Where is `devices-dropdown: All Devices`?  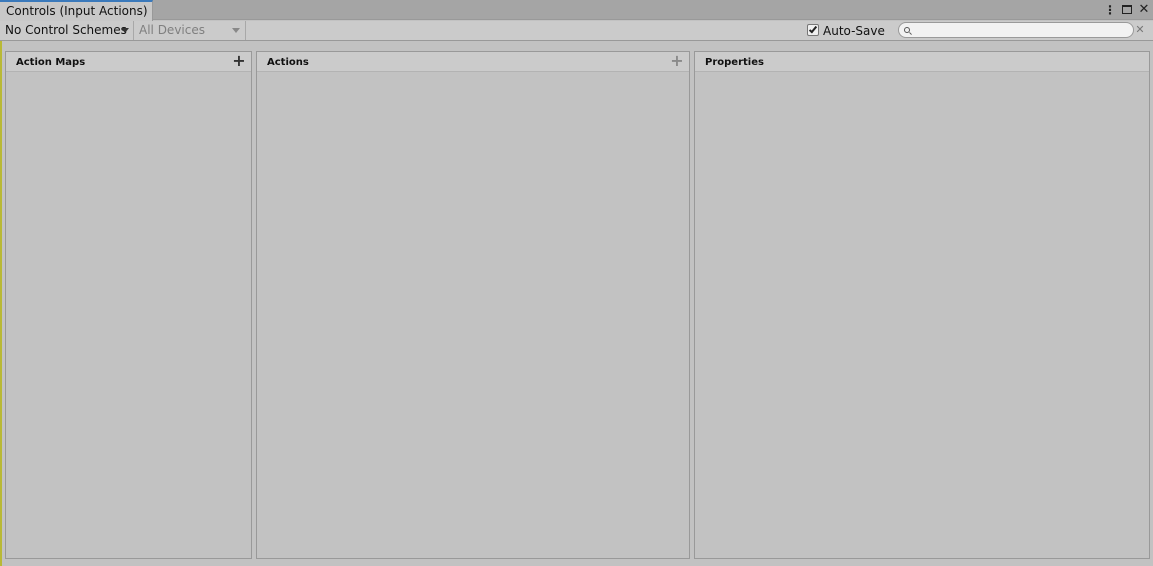
devices-dropdown: All Devices is located at coordinates (190, 30).